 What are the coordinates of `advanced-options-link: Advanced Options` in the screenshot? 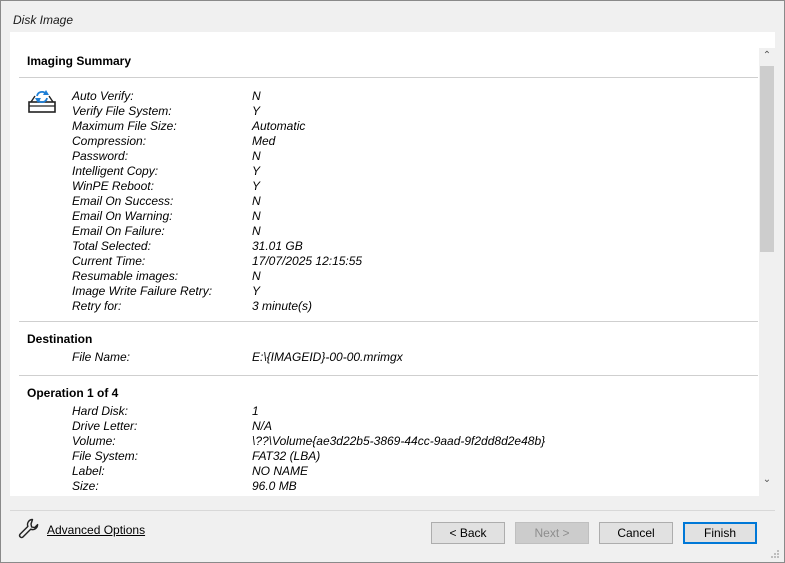 It's located at (96, 530).